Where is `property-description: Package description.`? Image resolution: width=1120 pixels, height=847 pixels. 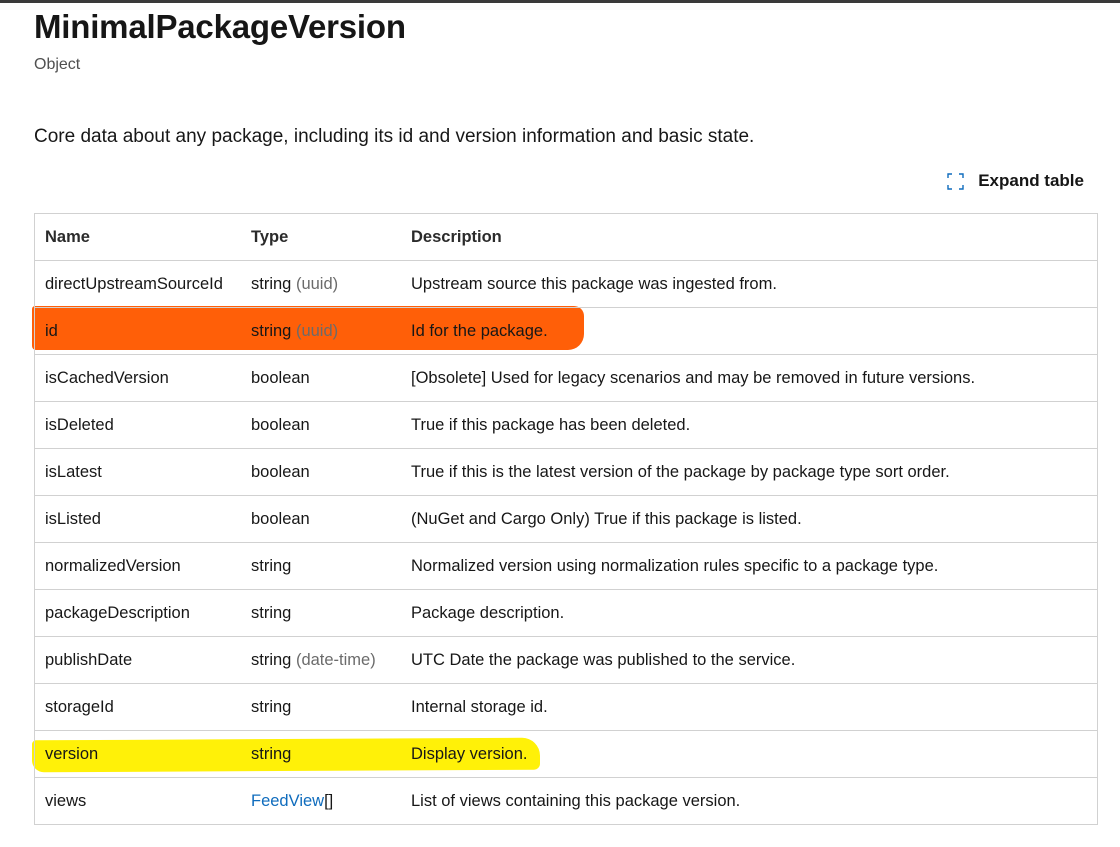 property-description: Package description. is located at coordinates (749, 613).